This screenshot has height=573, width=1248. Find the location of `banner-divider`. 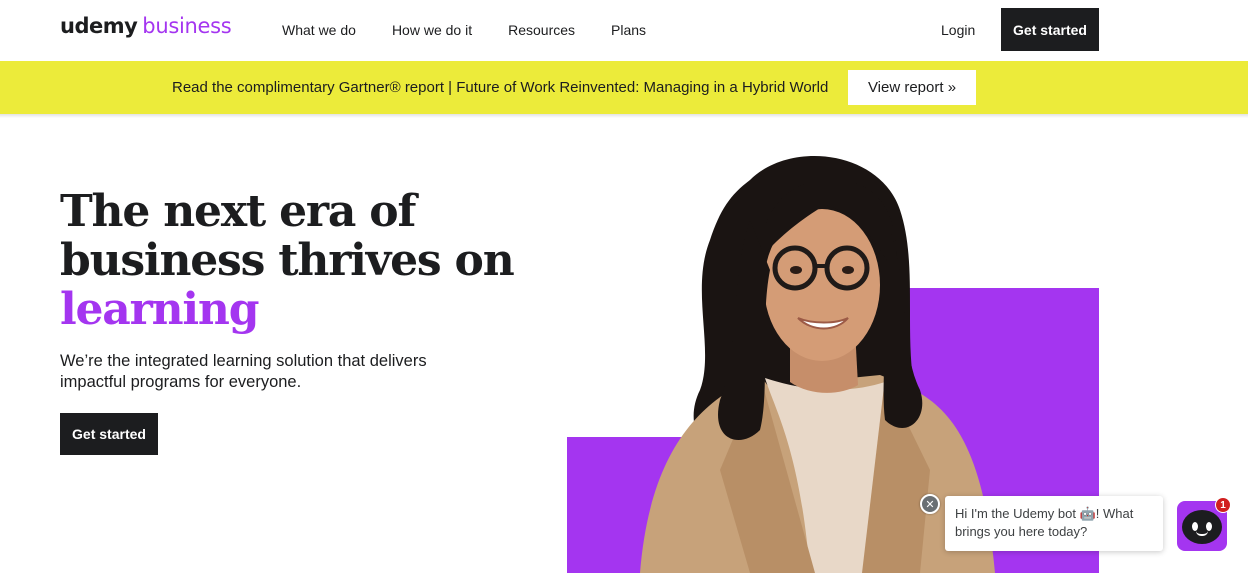

banner-divider is located at coordinates (624, 116).